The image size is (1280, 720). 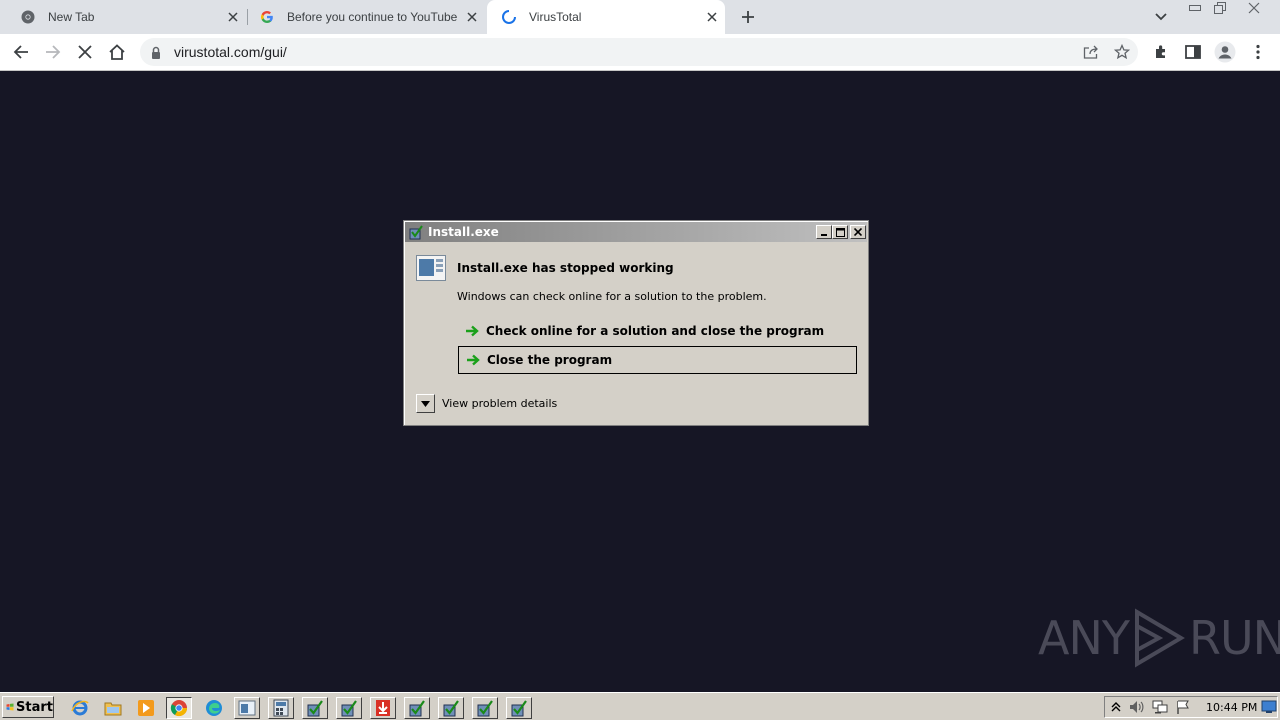 I want to click on start-button: Start, so click(x=28, y=707).